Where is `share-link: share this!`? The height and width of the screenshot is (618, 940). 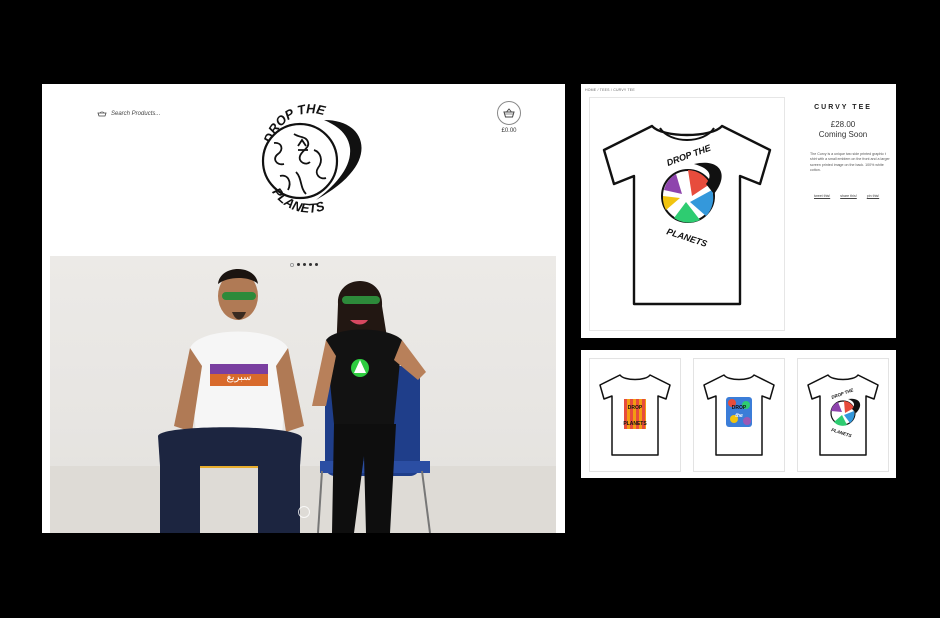 share-link: share this! is located at coordinates (848, 196).